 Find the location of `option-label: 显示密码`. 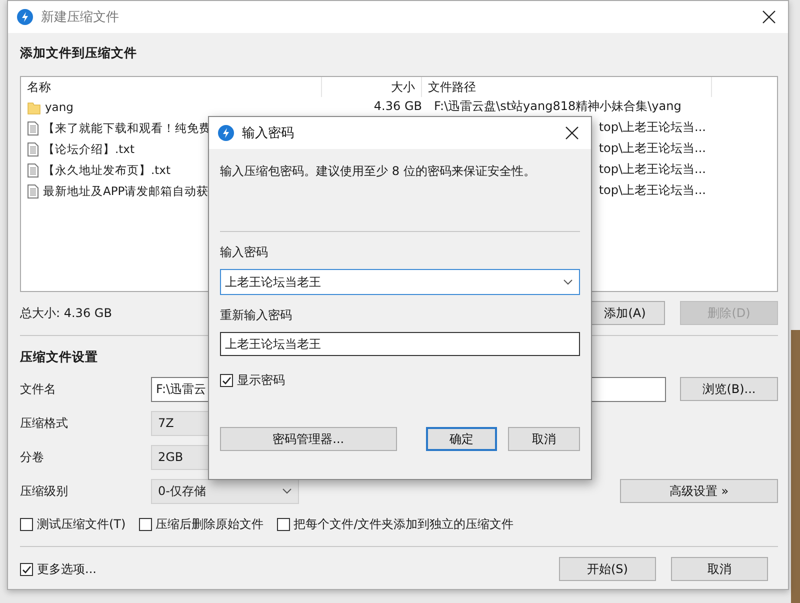

option-label: 显示密码 is located at coordinates (261, 380).